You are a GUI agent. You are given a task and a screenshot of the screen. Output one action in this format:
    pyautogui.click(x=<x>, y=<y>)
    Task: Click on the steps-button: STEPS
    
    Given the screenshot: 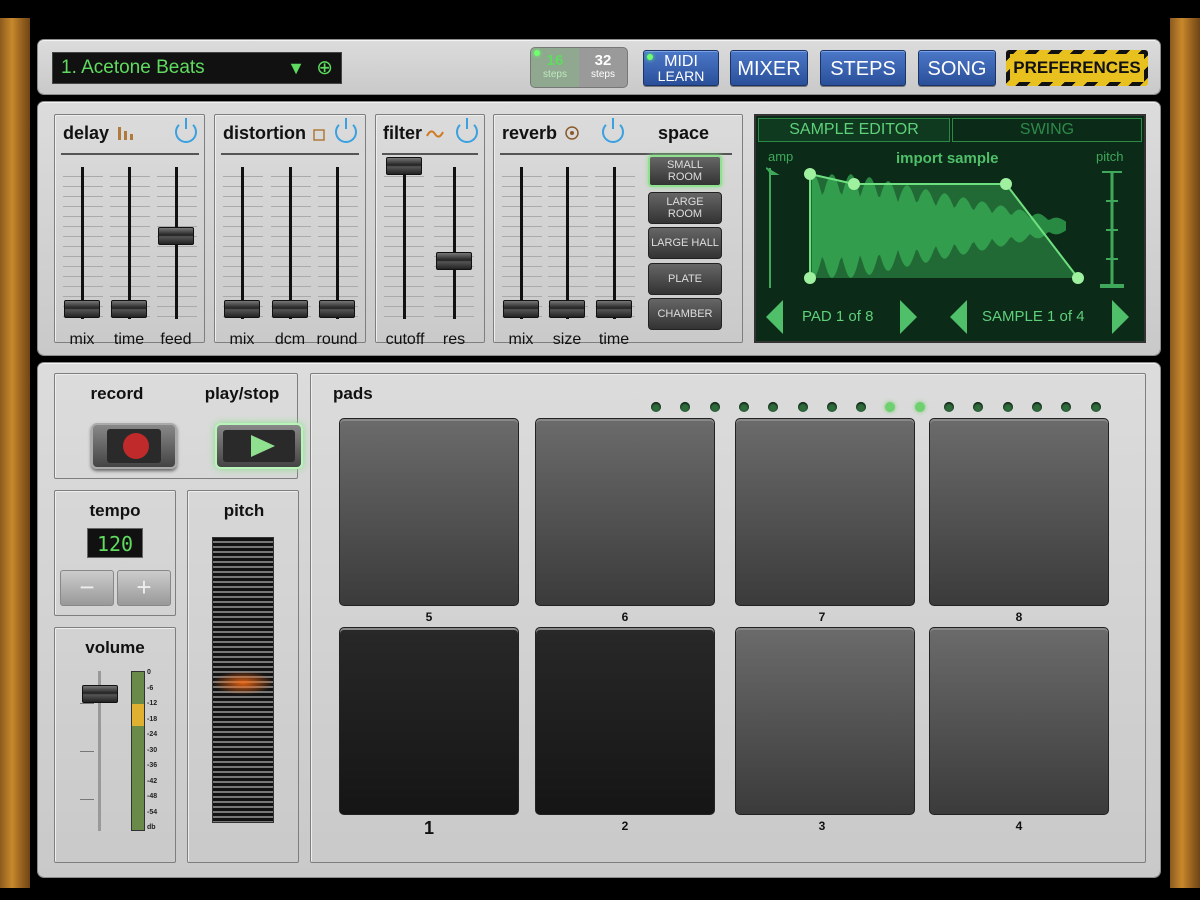 What is the action you would take?
    pyautogui.click(x=863, y=68)
    